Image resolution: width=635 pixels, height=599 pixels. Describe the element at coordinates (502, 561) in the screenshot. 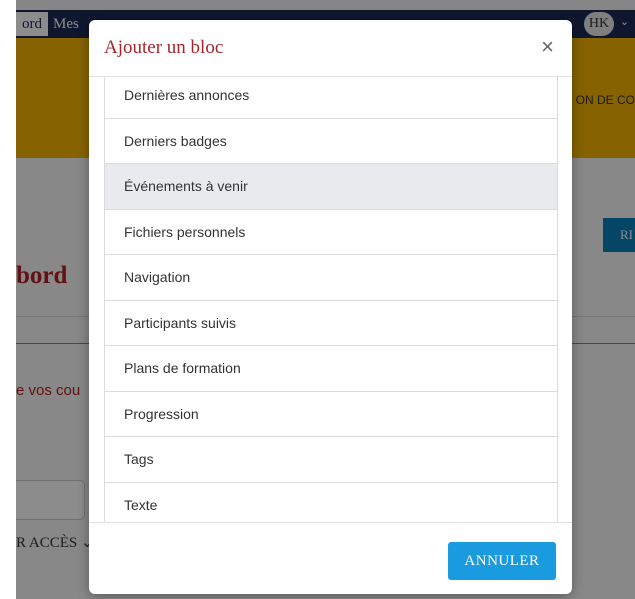

I see `cancel-button: ANNULER` at that location.